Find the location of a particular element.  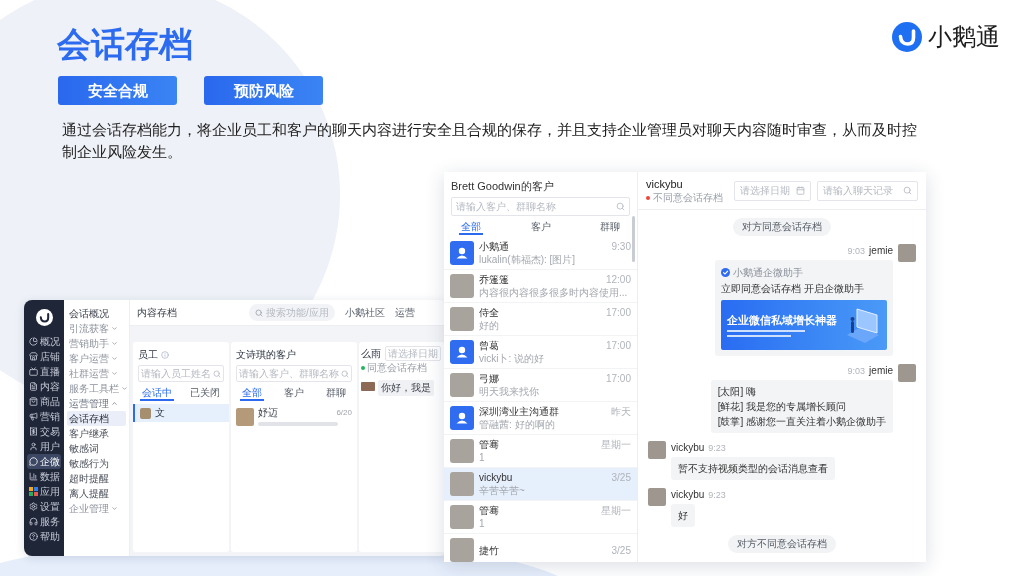

conversation-item: 深圳湾业主沟通群 昨天 管融茜: 好的啊的 is located at coordinates (540, 418).